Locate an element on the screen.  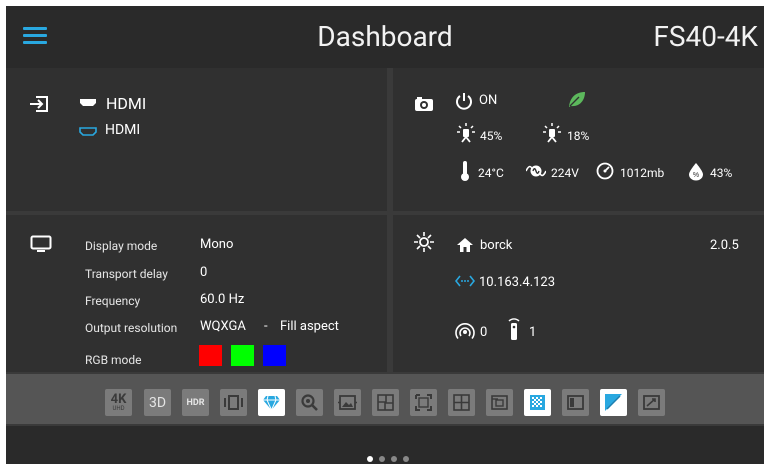
hostname: borck is located at coordinates (496, 245).